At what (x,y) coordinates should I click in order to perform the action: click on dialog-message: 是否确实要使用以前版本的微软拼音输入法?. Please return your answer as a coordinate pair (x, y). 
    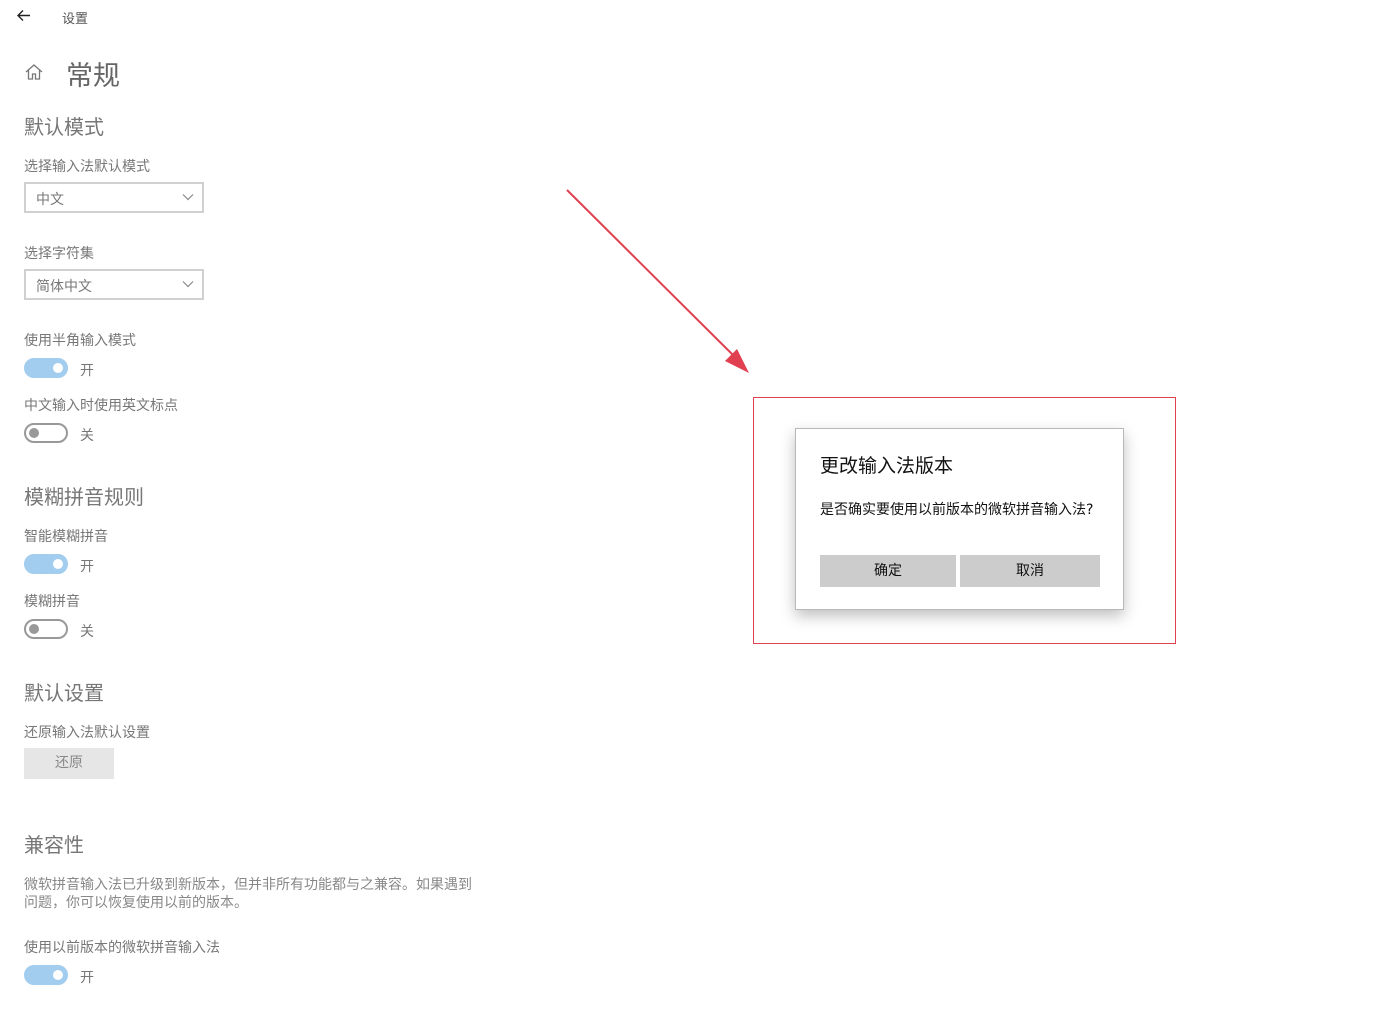
    Looking at the image, I should click on (957, 510).